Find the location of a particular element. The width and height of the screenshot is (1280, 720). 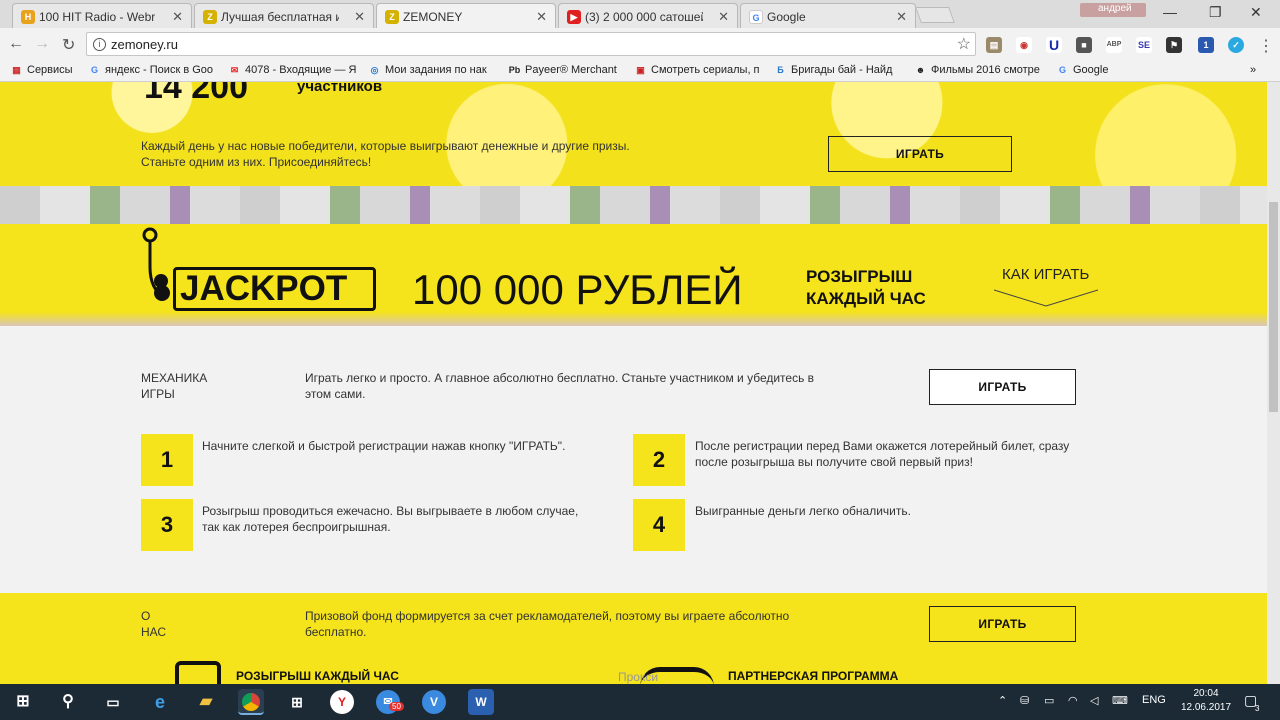

address-bar: i zemoney.ru ☆ is located at coordinates (531, 44).